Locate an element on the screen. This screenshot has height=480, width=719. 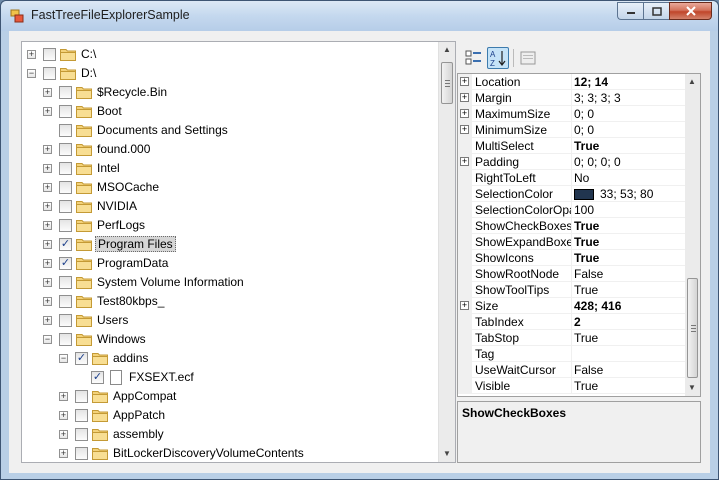
close-button is located at coordinates (690, 11).